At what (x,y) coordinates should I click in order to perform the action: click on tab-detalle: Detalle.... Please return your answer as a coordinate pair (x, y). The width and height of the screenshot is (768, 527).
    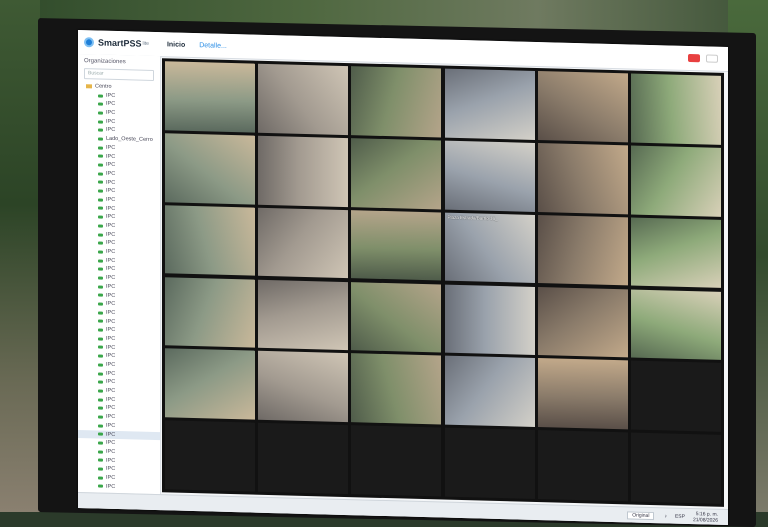
    Looking at the image, I should click on (213, 46).